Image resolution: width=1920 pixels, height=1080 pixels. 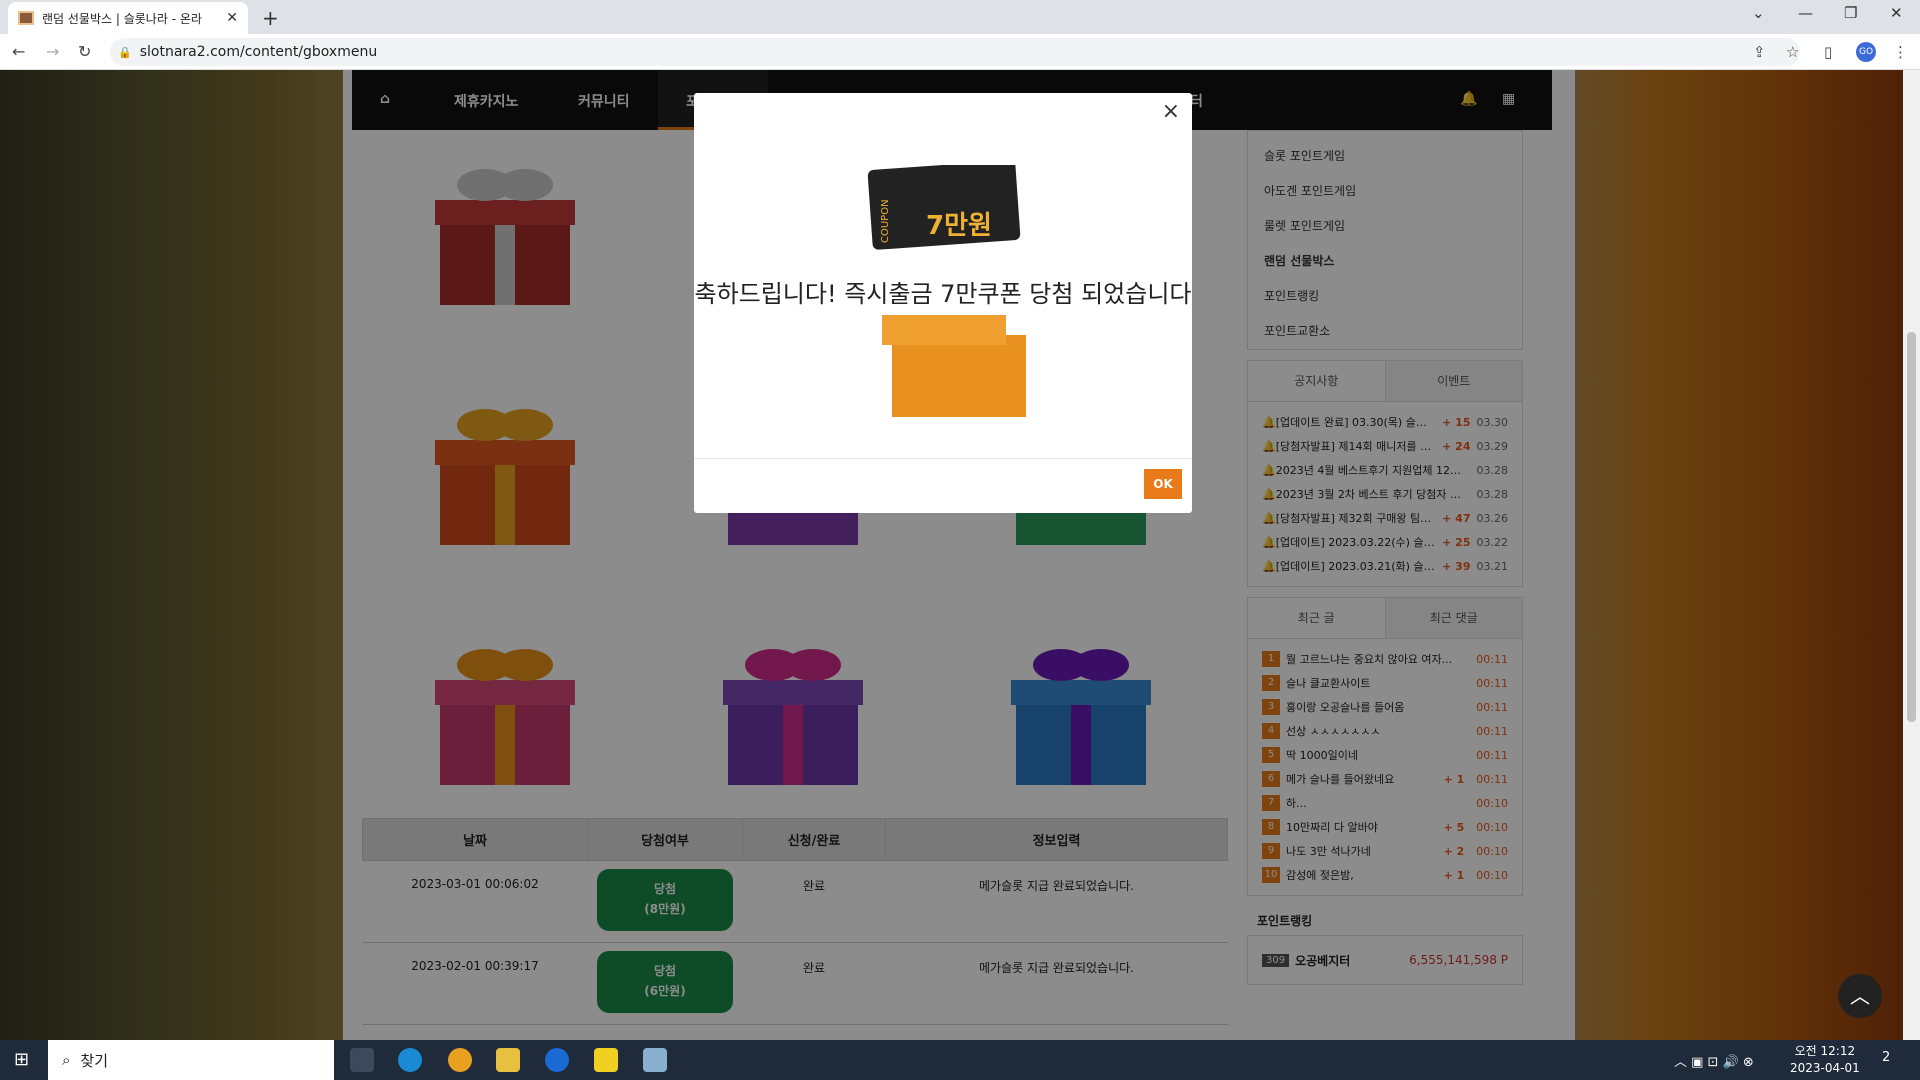 I want to click on windows-taskbar: ⊞ ⌕ 찾기 ︿ ▣ ⊡ 🔊 ⊗ 오전 12:12 2023-04-01 2, so click(x=960, y=1060).